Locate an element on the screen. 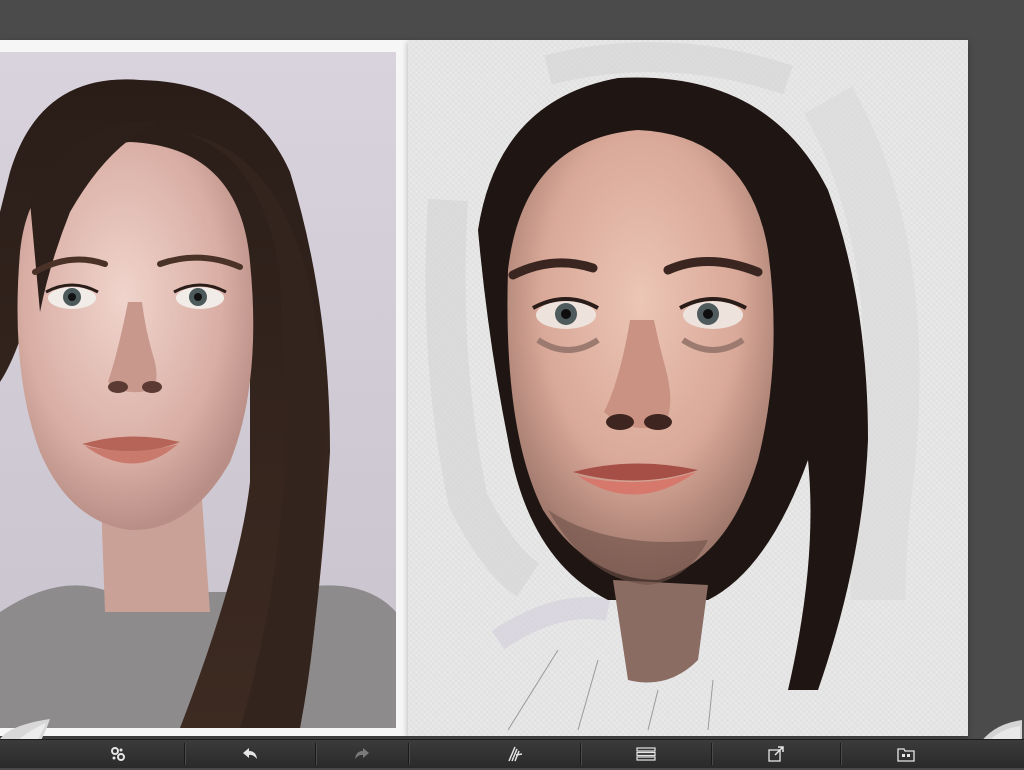  gallery-folder-icon is located at coordinates (906, 754).